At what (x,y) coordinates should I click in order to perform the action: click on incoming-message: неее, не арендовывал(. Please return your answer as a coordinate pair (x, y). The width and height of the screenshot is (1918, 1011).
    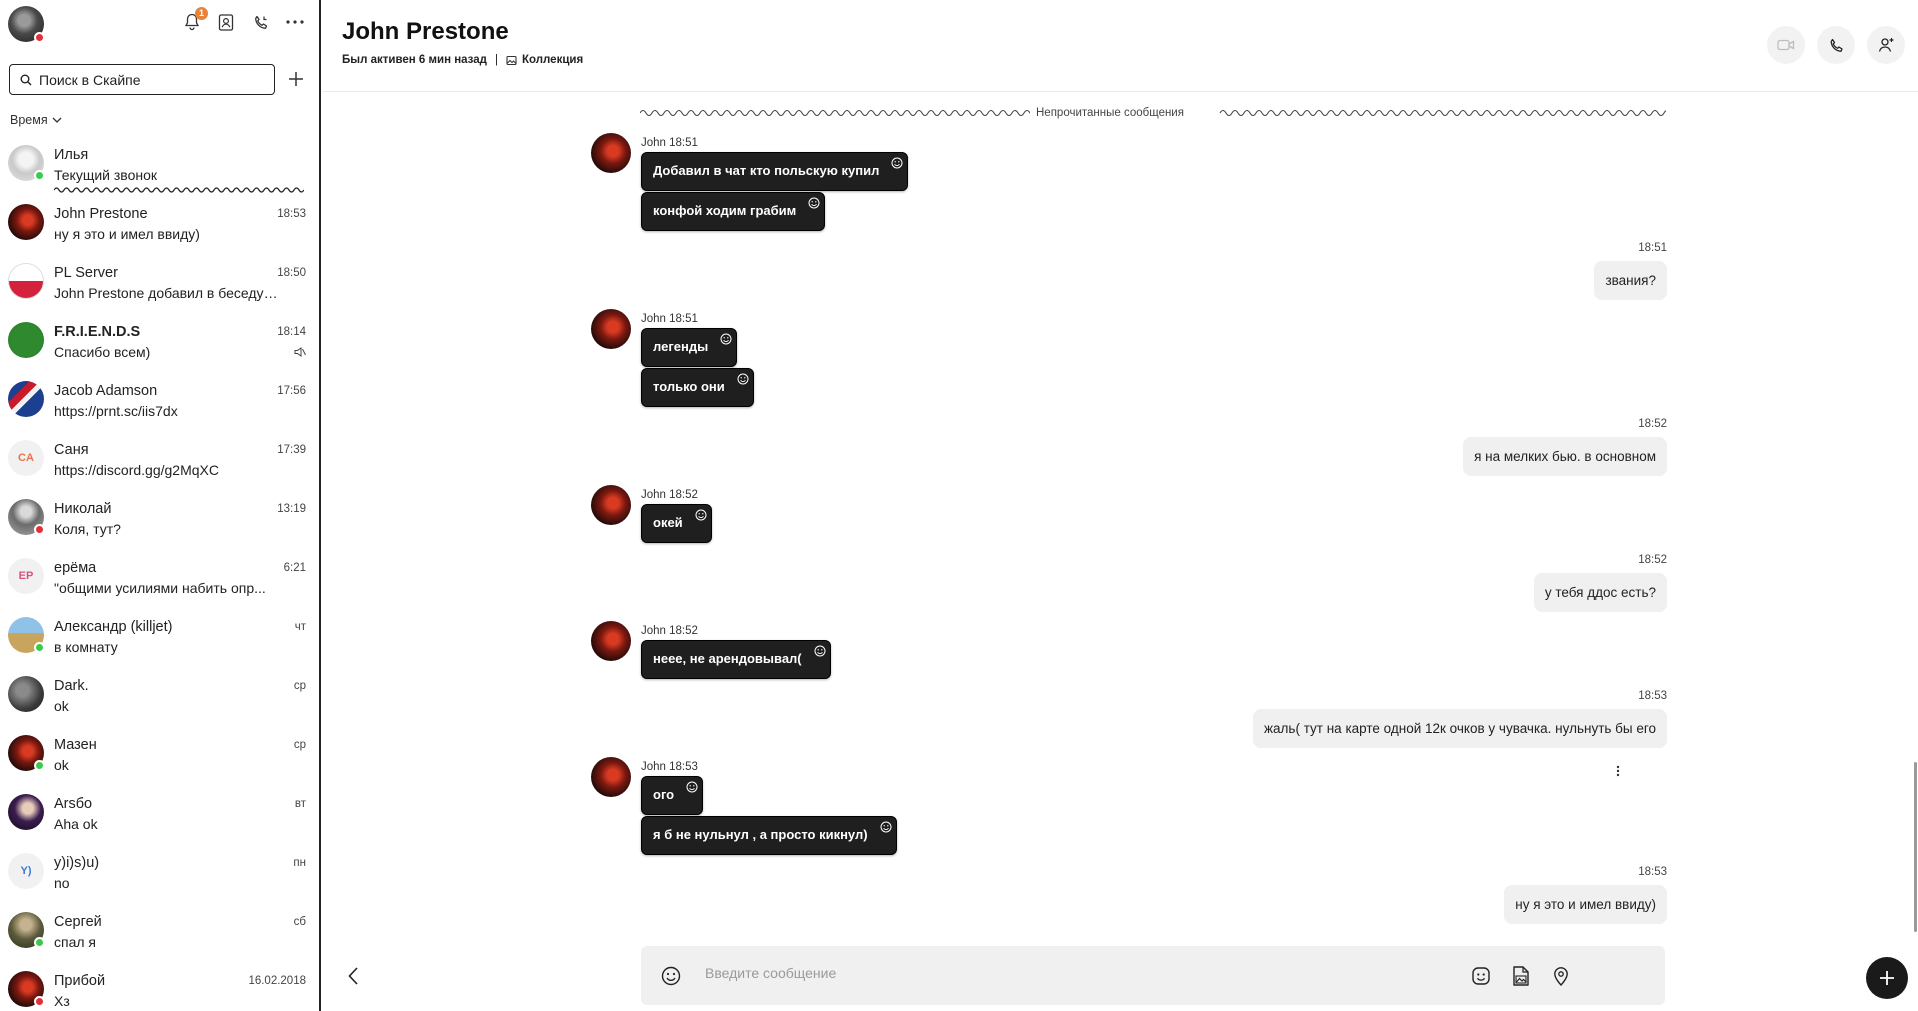
    Looking at the image, I should click on (736, 659).